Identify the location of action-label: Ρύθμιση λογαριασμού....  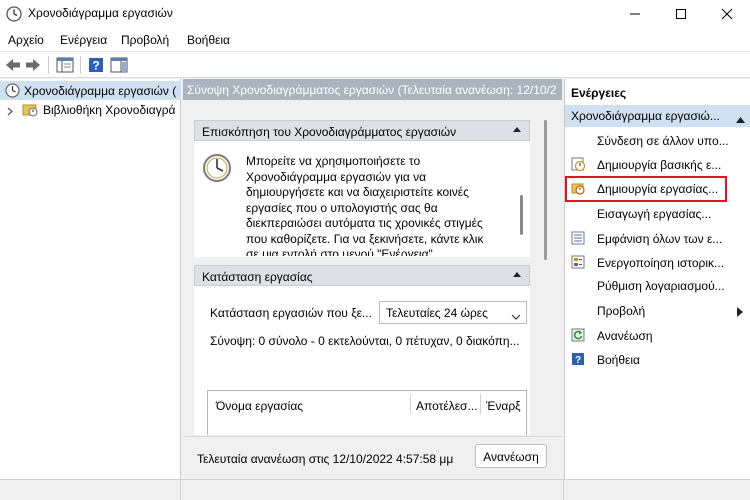
(661, 286).